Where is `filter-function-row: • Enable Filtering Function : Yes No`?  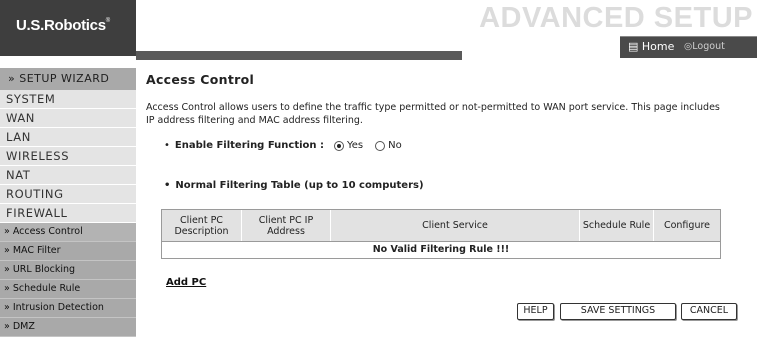 filter-function-row: • Enable Filtering Function : Yes No is located at coordinates (289, 145).